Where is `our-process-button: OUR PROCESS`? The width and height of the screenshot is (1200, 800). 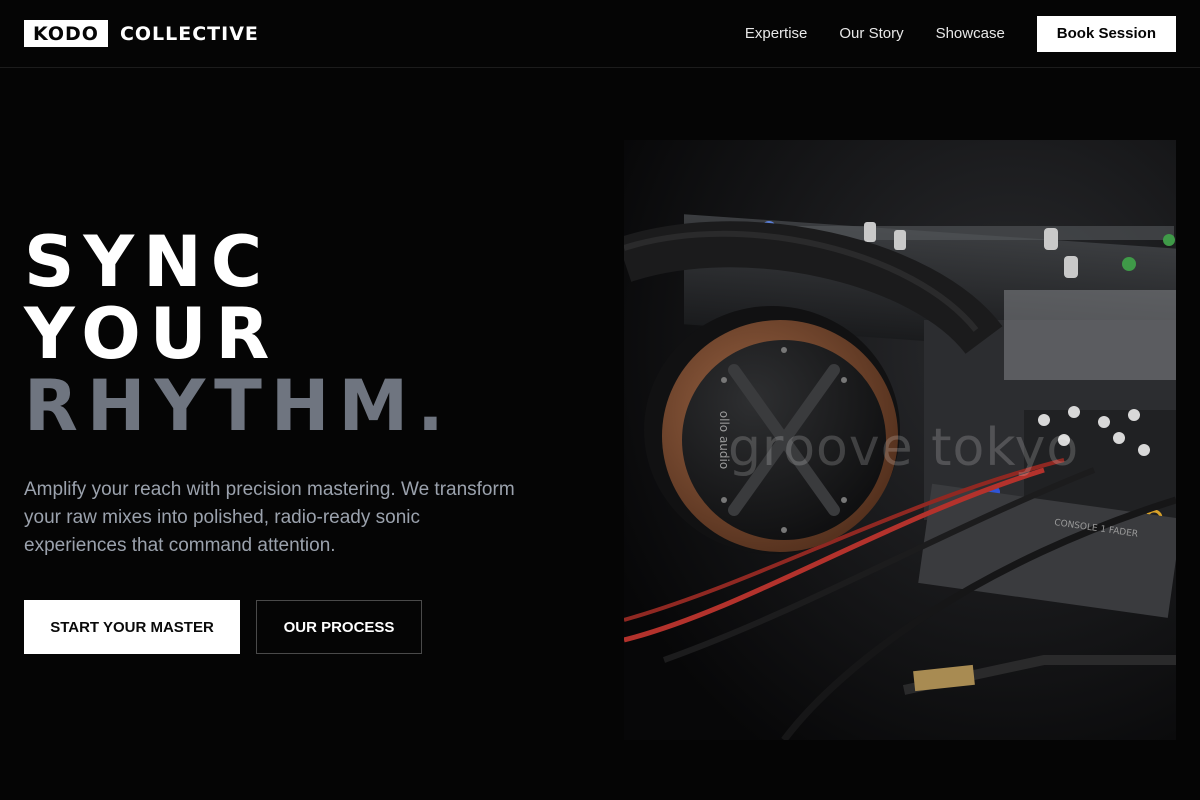
our-process-button: OUR PROCESS is located at coordinates (339, 627).